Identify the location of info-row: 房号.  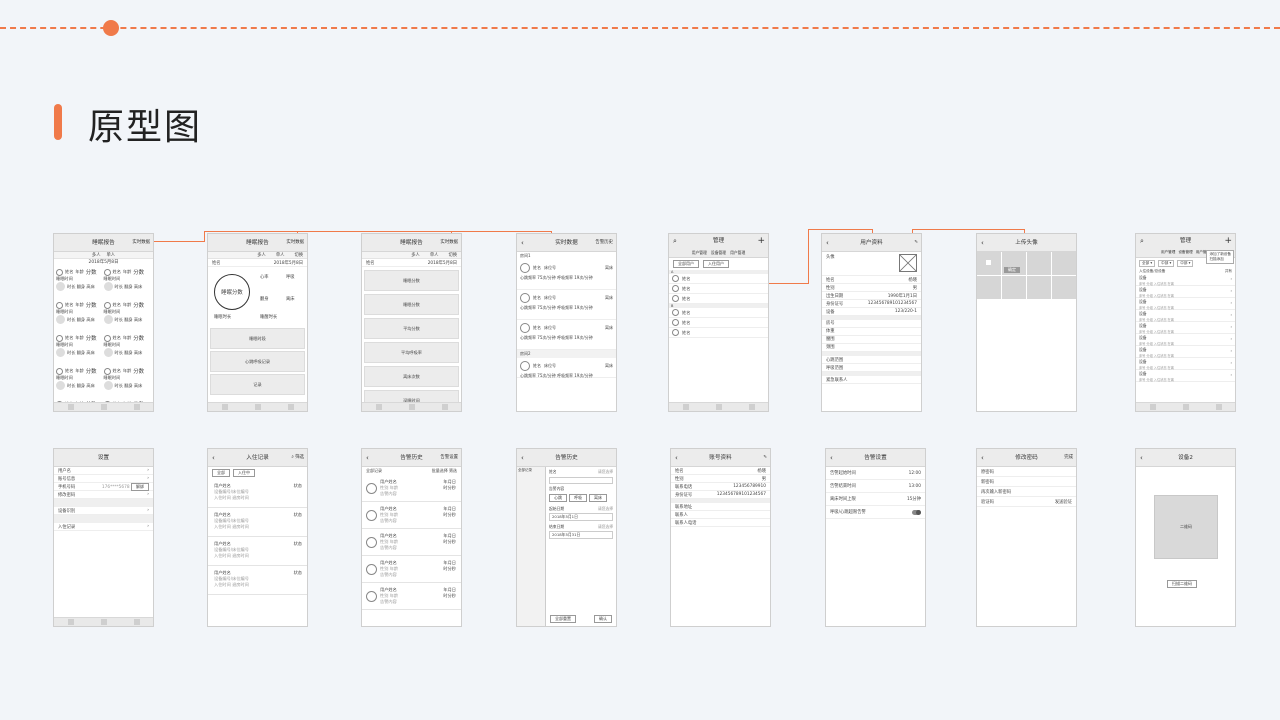
(871, 324).